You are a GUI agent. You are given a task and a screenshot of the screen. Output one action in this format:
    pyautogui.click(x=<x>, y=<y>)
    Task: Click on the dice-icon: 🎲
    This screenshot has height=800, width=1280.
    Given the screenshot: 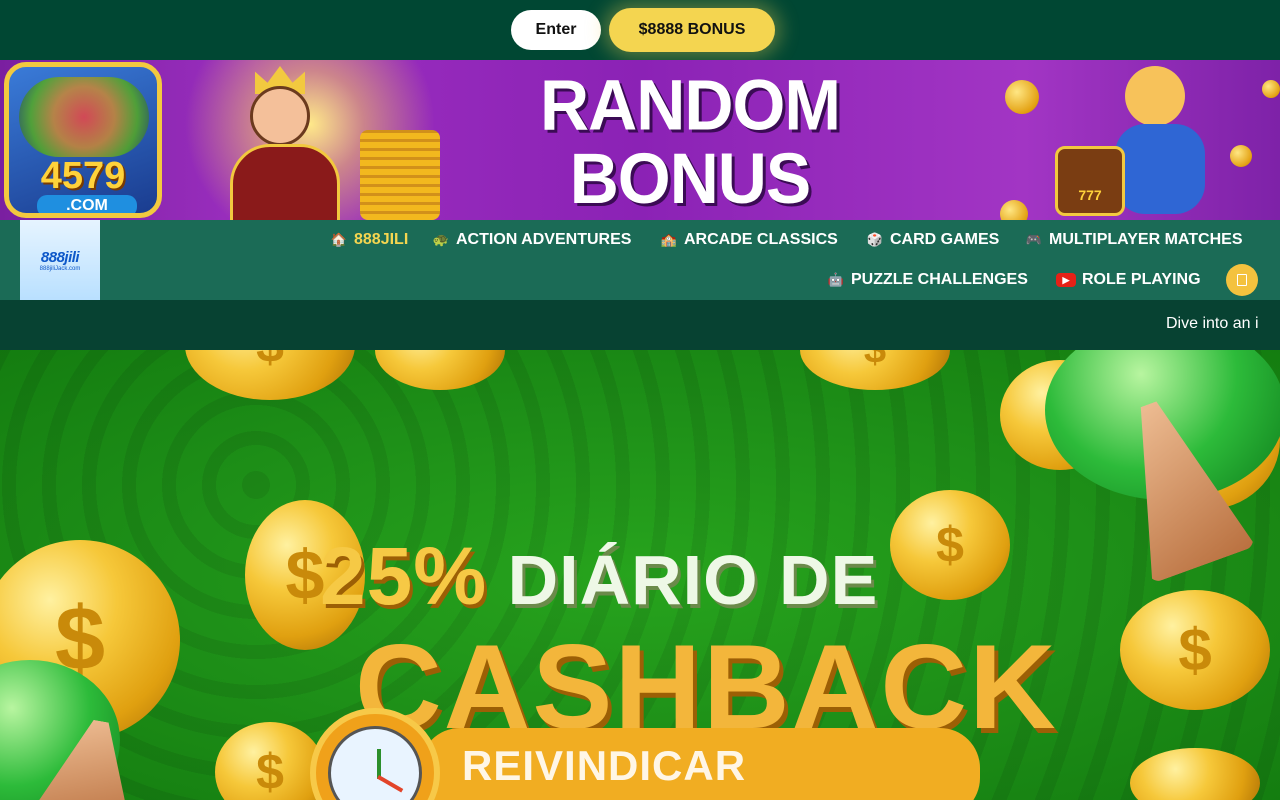 What is the action you would take?
    pyautogui.click(x=875, y=239)
    